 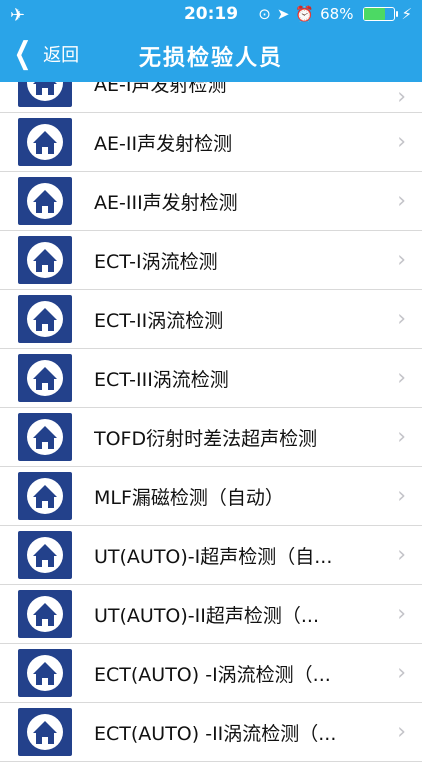 I want to click on list-item-label: ECT-III涡流检测, so click(x=161, y=379).